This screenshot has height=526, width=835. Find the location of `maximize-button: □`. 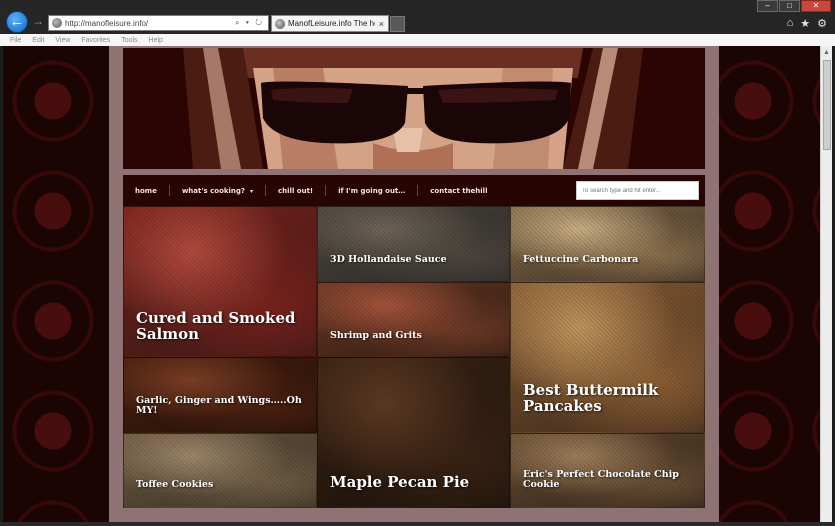

maximize-button: □ is located at coordinates (789, 6).